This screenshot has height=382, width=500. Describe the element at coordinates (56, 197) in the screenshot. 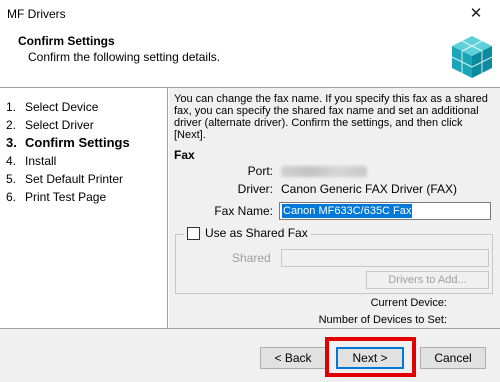

I see `step-item: 6. Print Test Page` at that location.